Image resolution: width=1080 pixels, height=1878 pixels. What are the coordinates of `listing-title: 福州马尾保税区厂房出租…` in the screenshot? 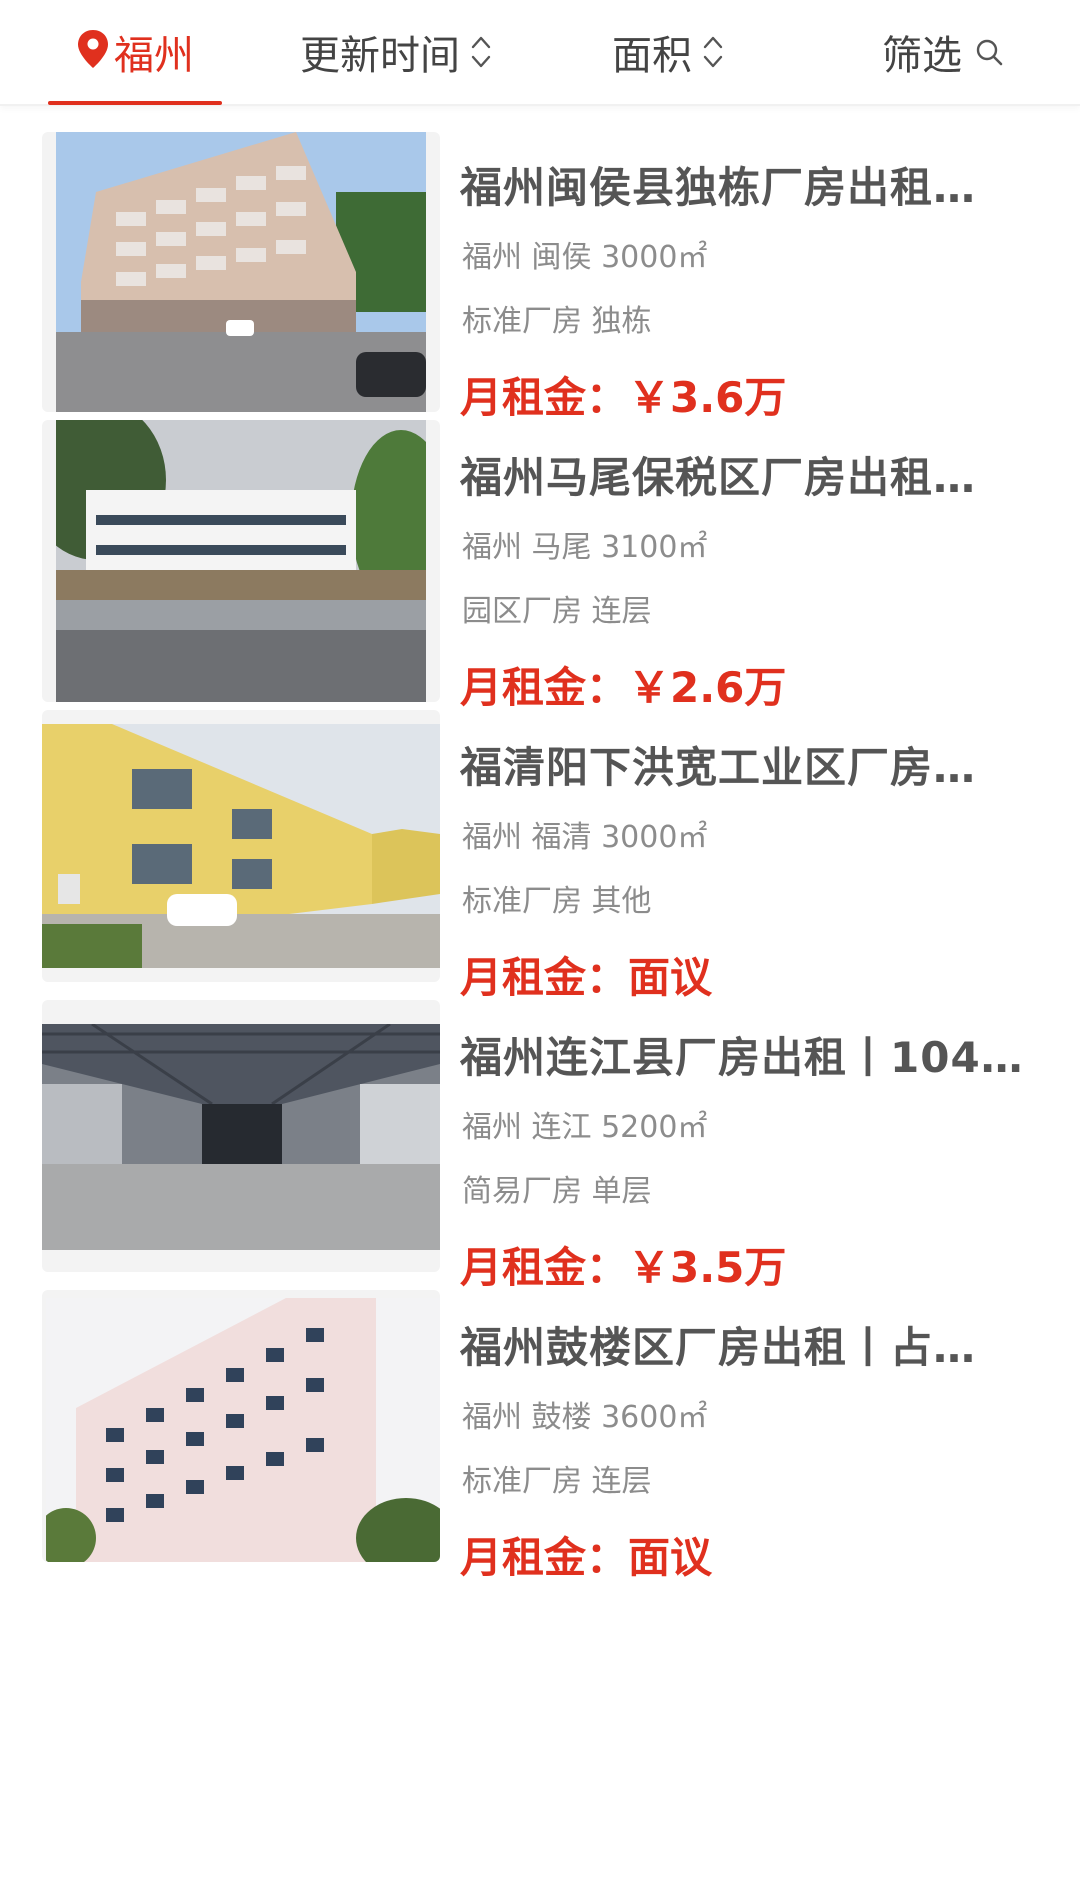 It's located at (749, 474).